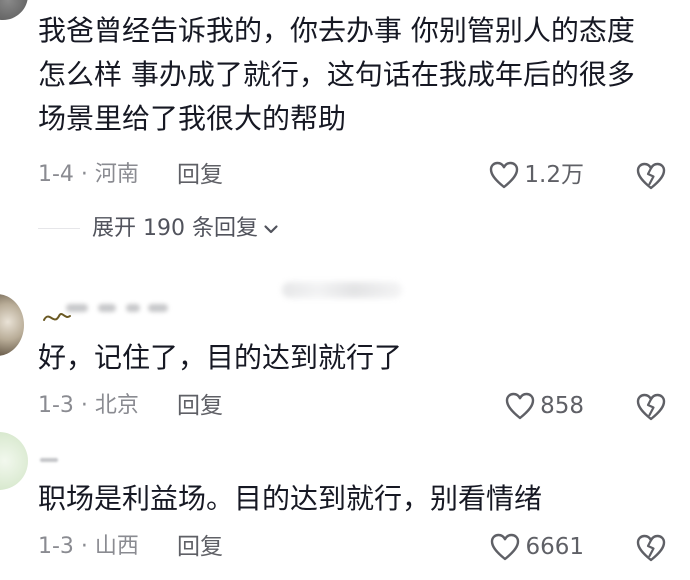 The width and height of the screenshot is (690, 580). What do you see at coordinates (554, 175) in the screenshot?
I see `like-count: 1.2万` at bounding box center [554, 175].